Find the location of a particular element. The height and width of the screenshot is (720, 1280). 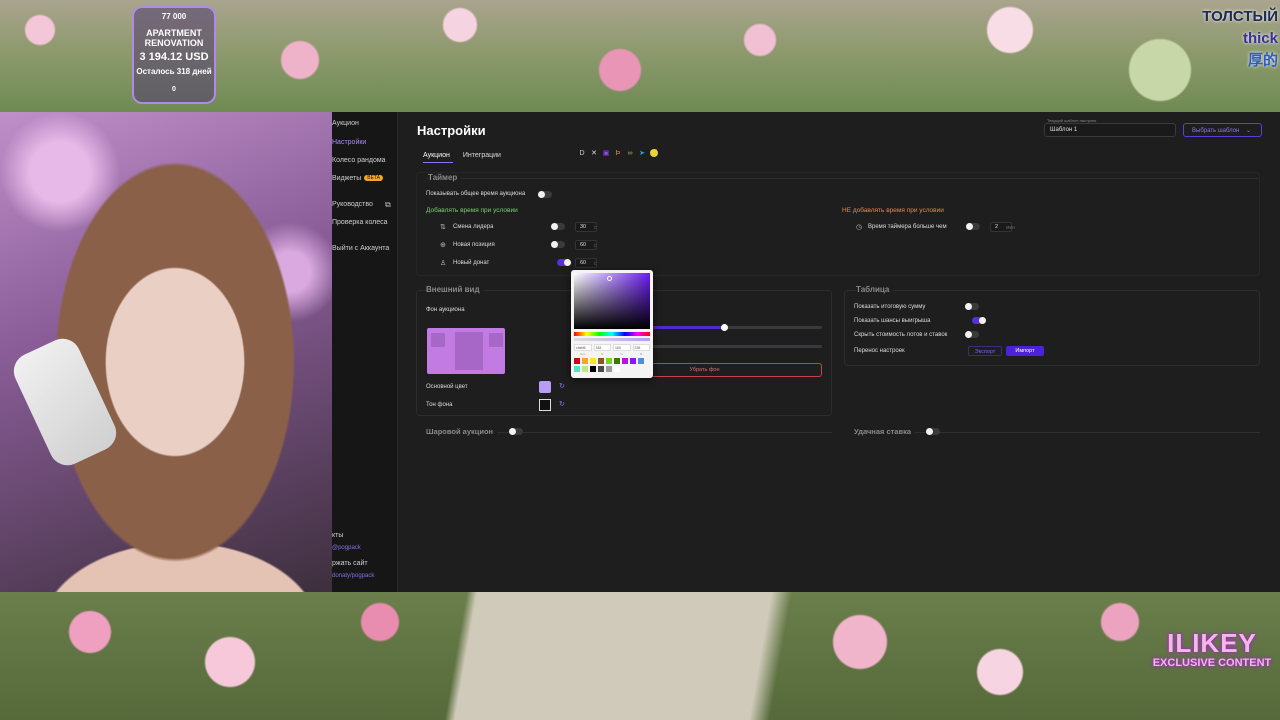

reset-main-color-icon: ↻ is located at coordinates (562, 386).